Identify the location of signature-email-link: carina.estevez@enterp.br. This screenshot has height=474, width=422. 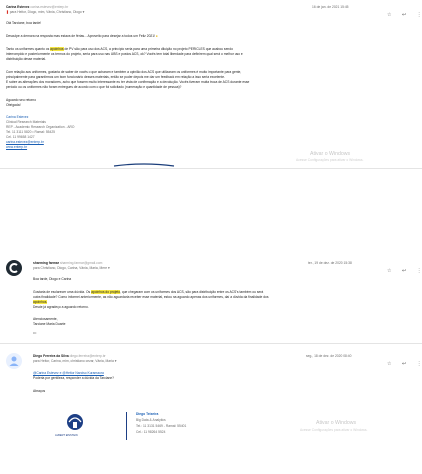
(25, 142).